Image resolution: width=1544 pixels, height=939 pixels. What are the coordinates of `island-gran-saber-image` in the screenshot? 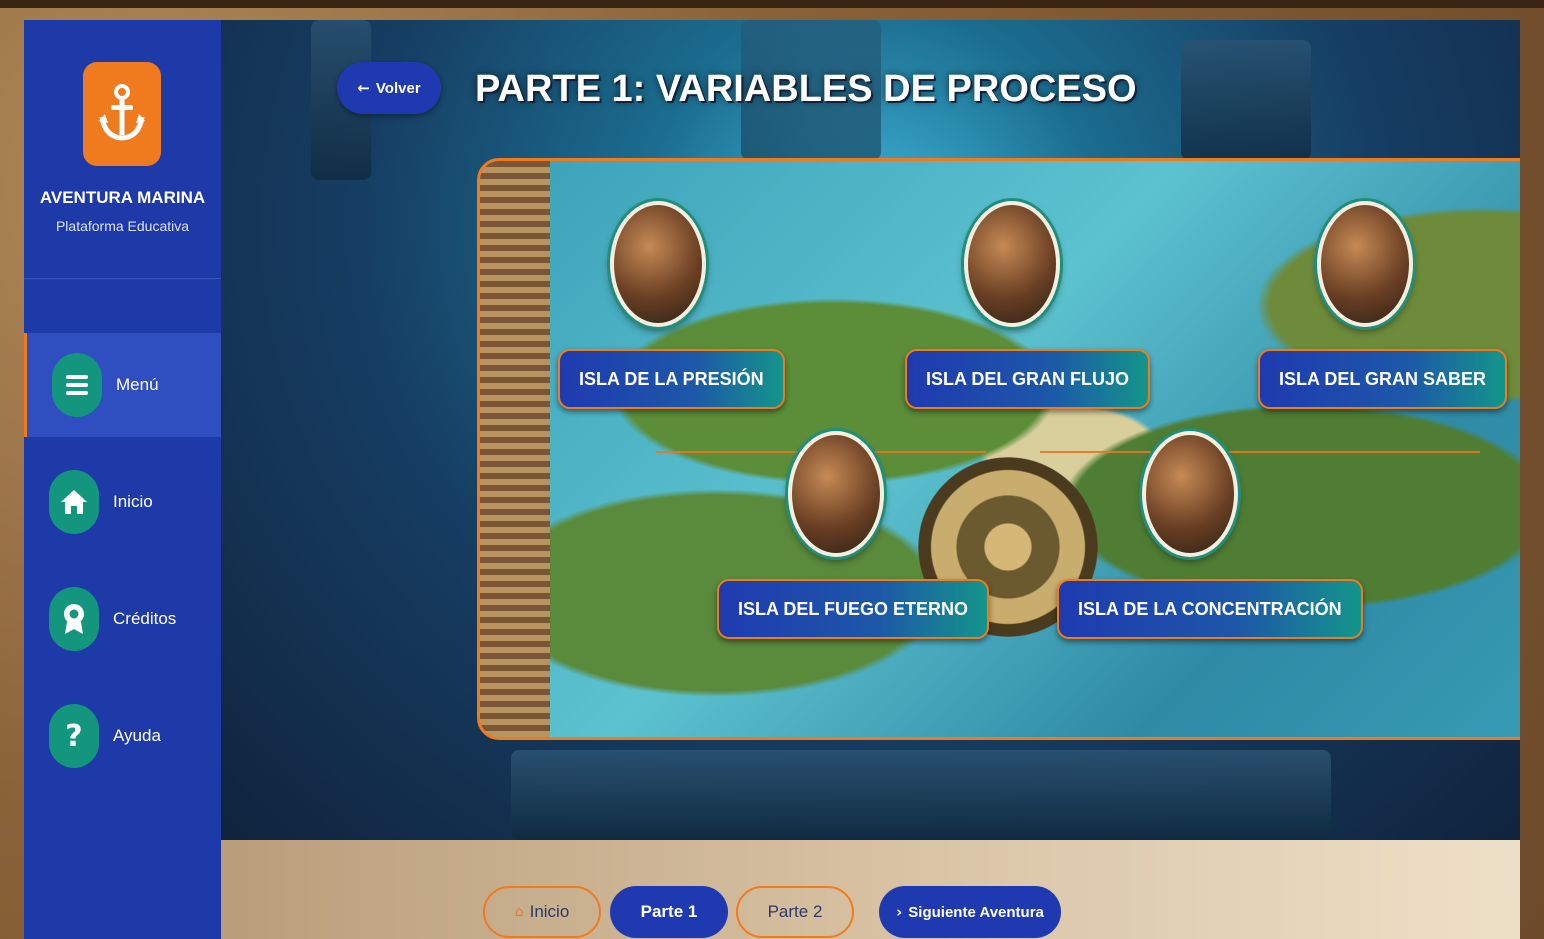 It's located at (1365, 264).